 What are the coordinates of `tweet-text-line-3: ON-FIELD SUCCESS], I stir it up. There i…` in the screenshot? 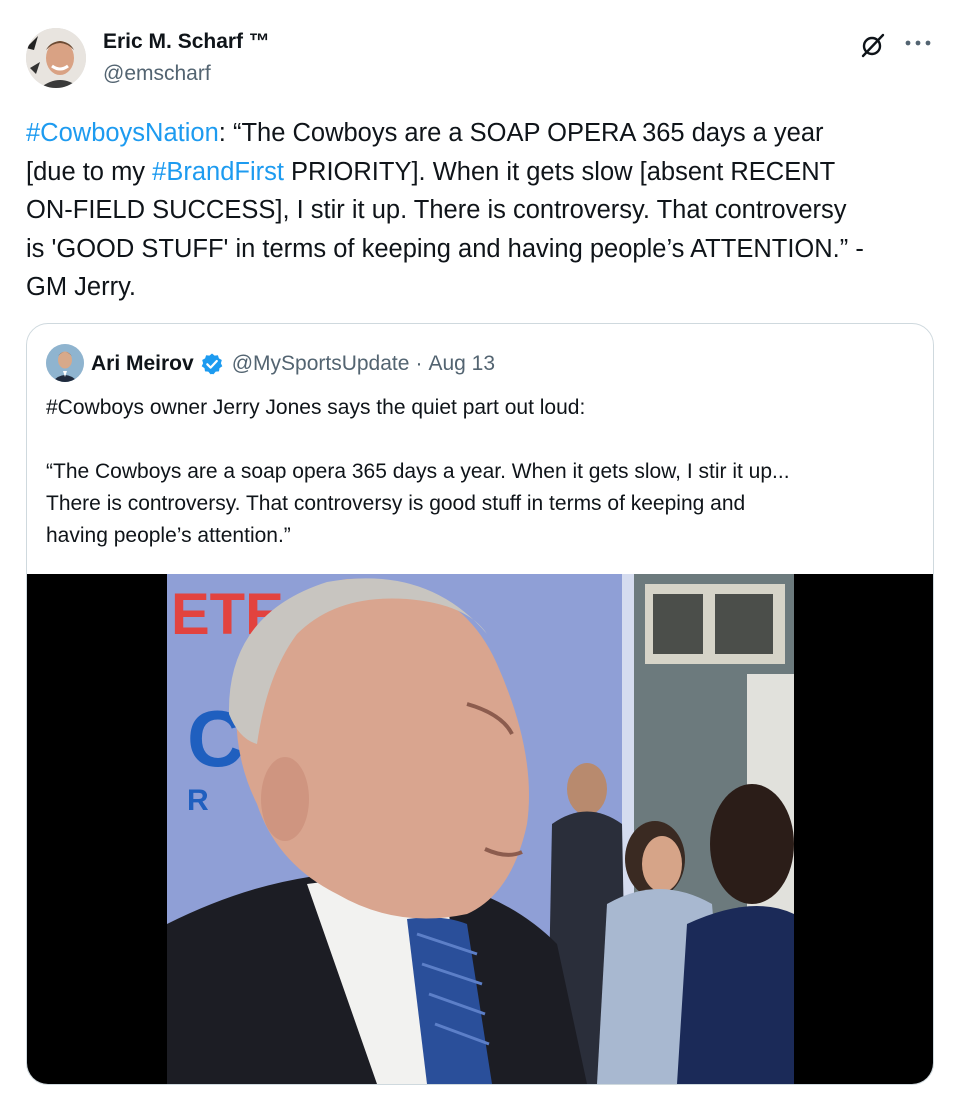 It's located at (436, 210).